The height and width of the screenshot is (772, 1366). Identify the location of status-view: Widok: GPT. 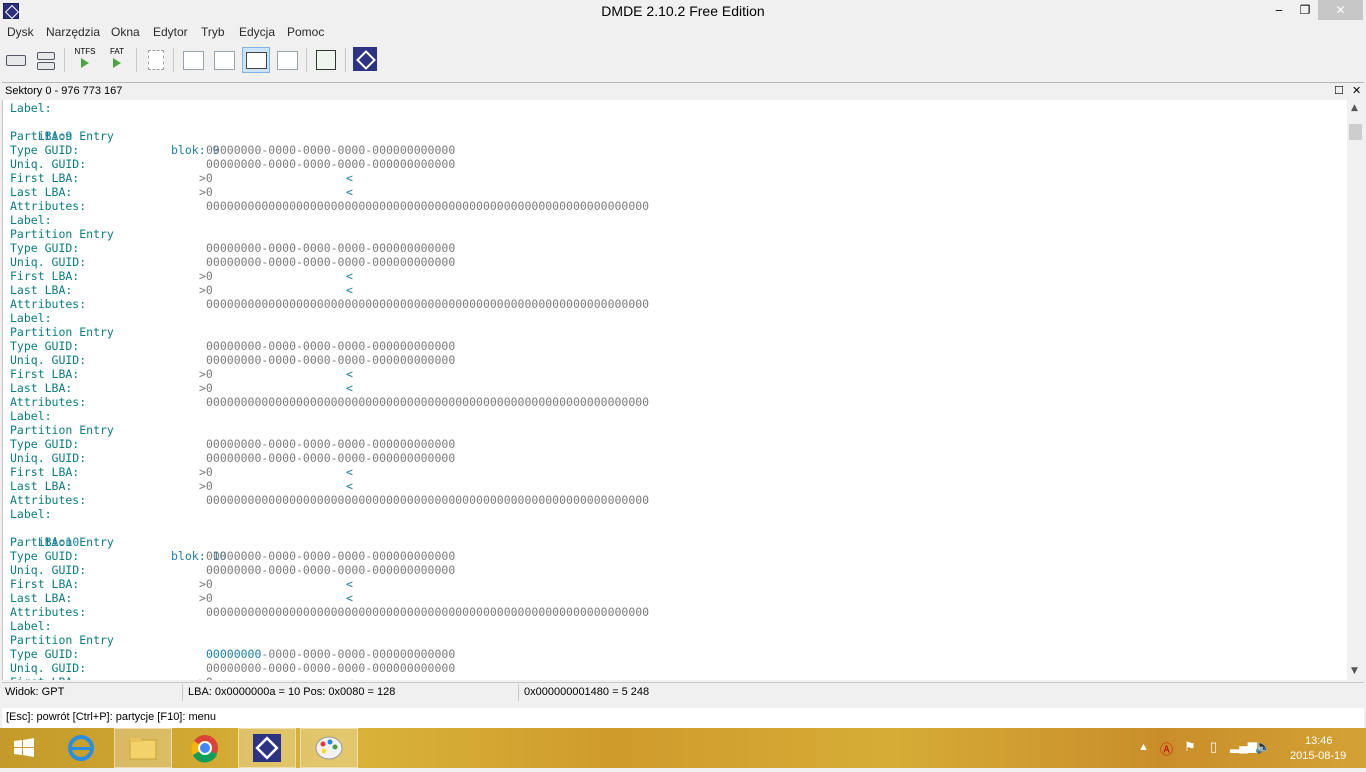
(35, 692).